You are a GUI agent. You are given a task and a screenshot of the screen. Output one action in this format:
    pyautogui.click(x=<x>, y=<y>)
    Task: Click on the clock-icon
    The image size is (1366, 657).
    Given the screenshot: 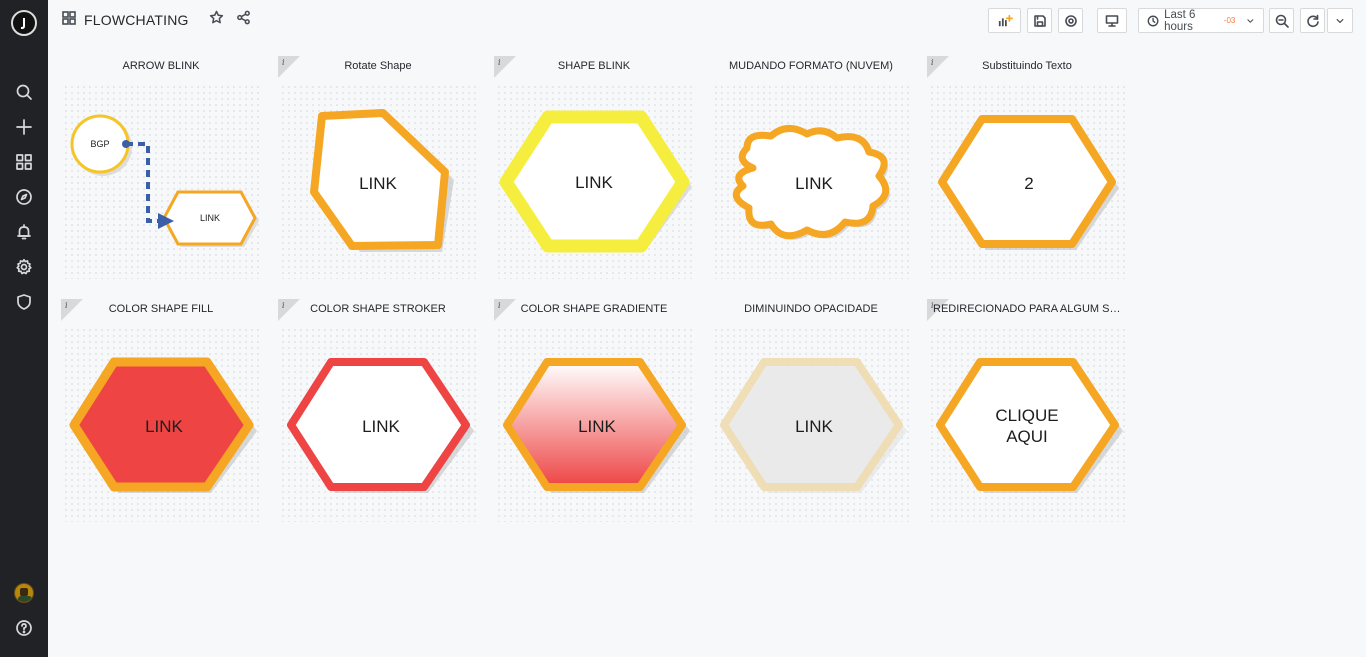 What is the action you would take?
    pyautogui.click(x=1153, y=20)
    